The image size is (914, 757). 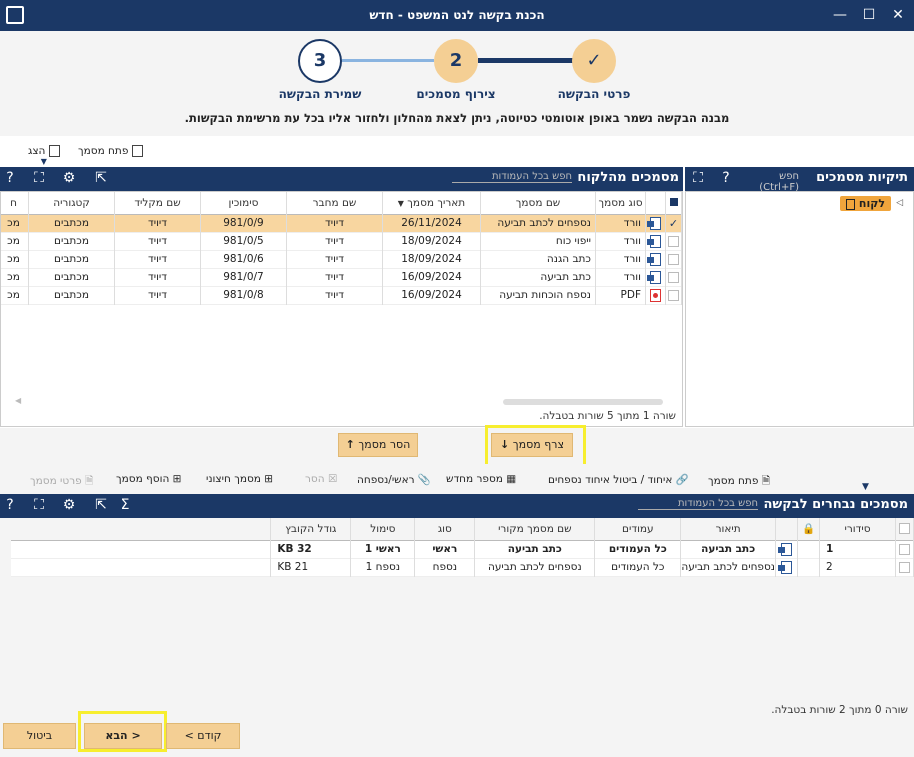 What do you see at coordinates (125, 505) in the screenshot?
I see `sum-icon: Σ` at bounding box center [125, 505].